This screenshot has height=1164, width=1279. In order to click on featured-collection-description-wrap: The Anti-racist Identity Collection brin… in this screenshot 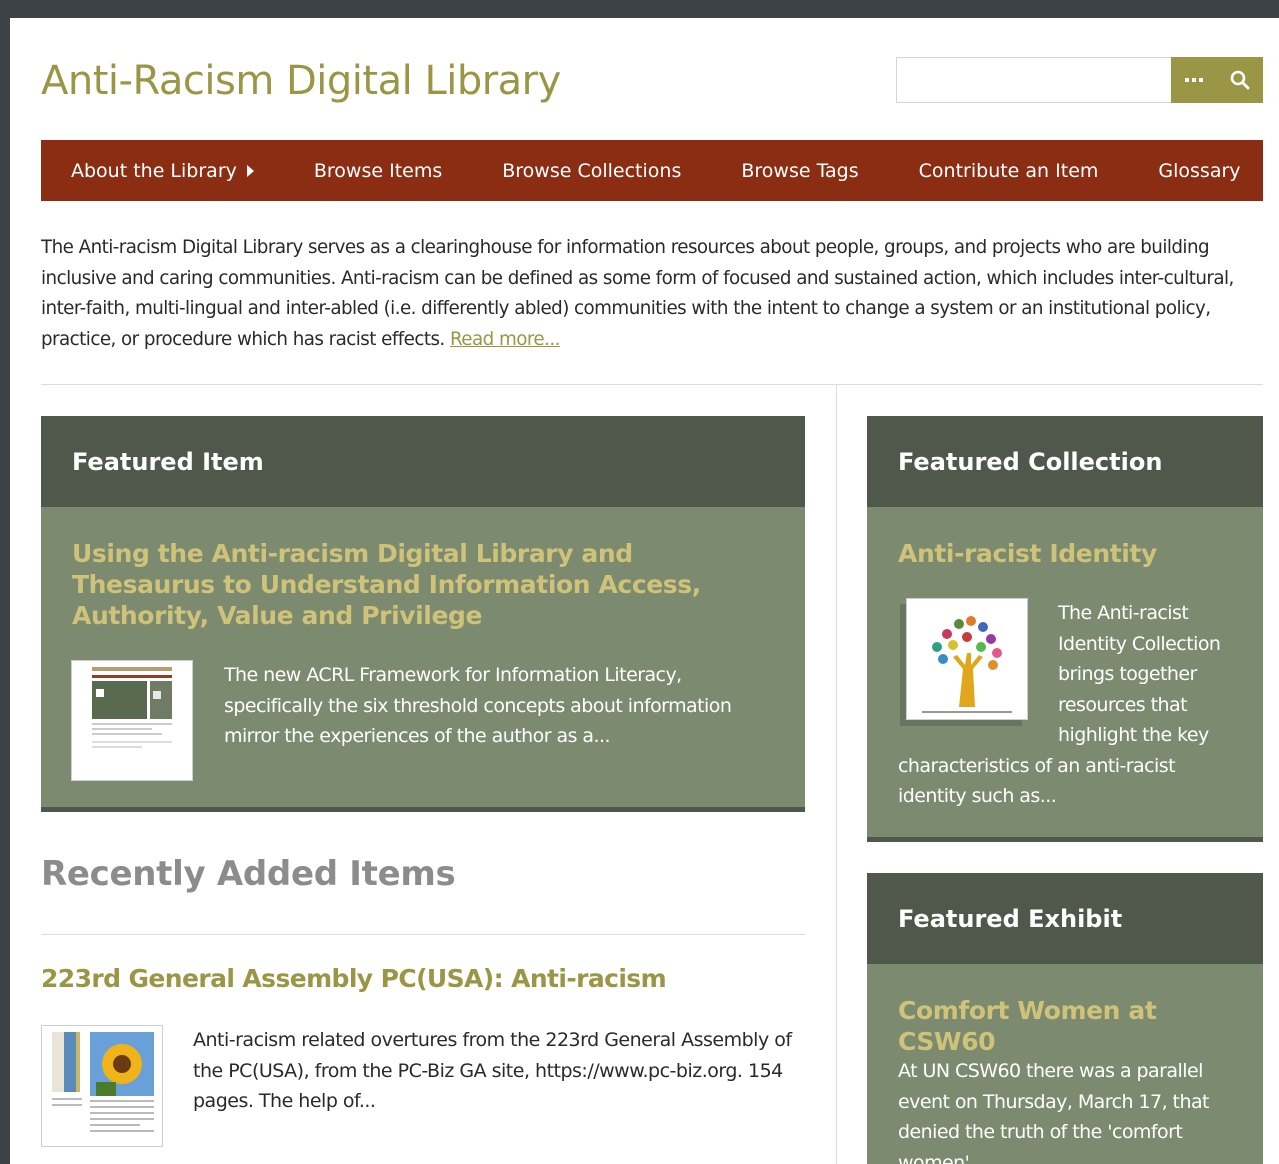, I will do `click(1068, 705)`.